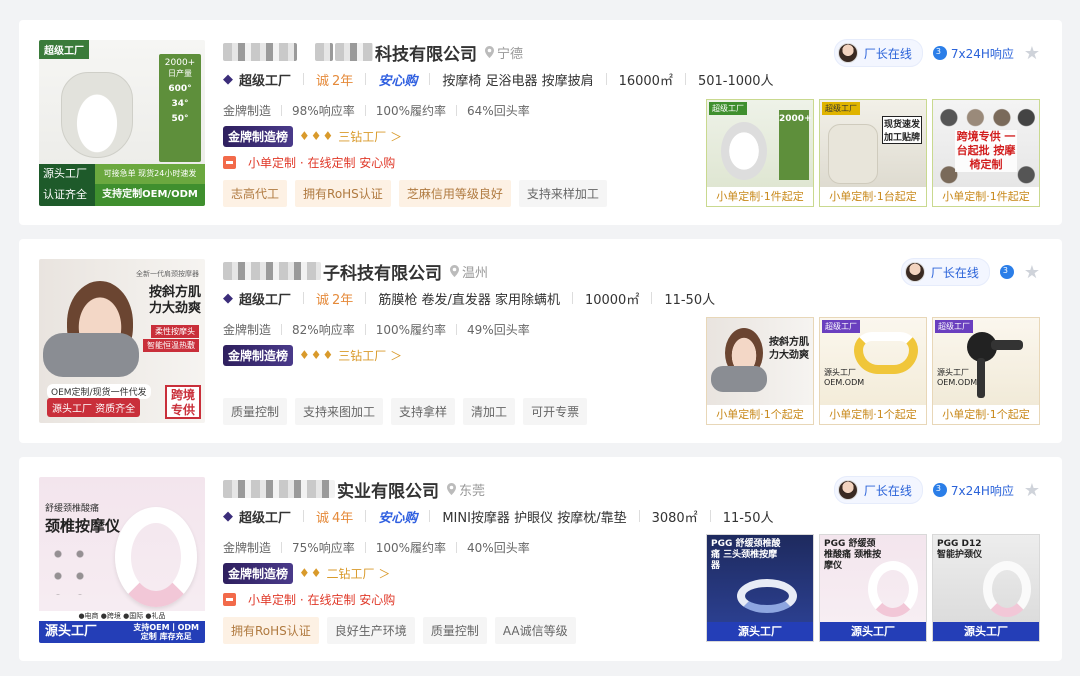 The image size is (1080, 676). What do you see at coordinates (426, 52) in the screenshot?
I see `company-name: 科技有限公司` at bounding box center [426, 52].